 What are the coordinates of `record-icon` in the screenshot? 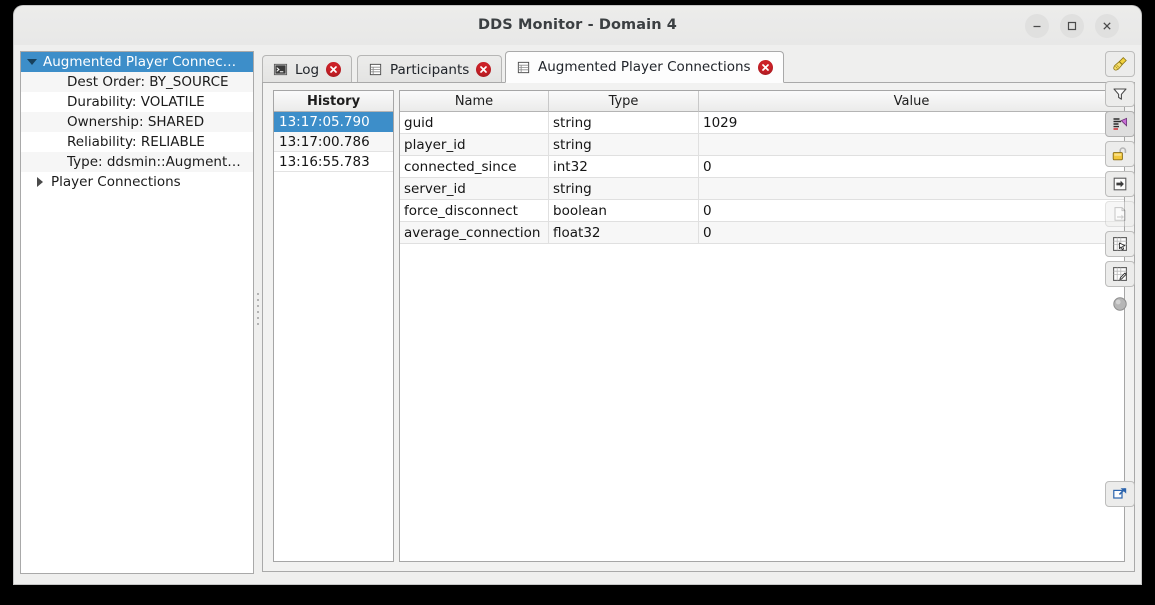 It's located at (1120, 304).